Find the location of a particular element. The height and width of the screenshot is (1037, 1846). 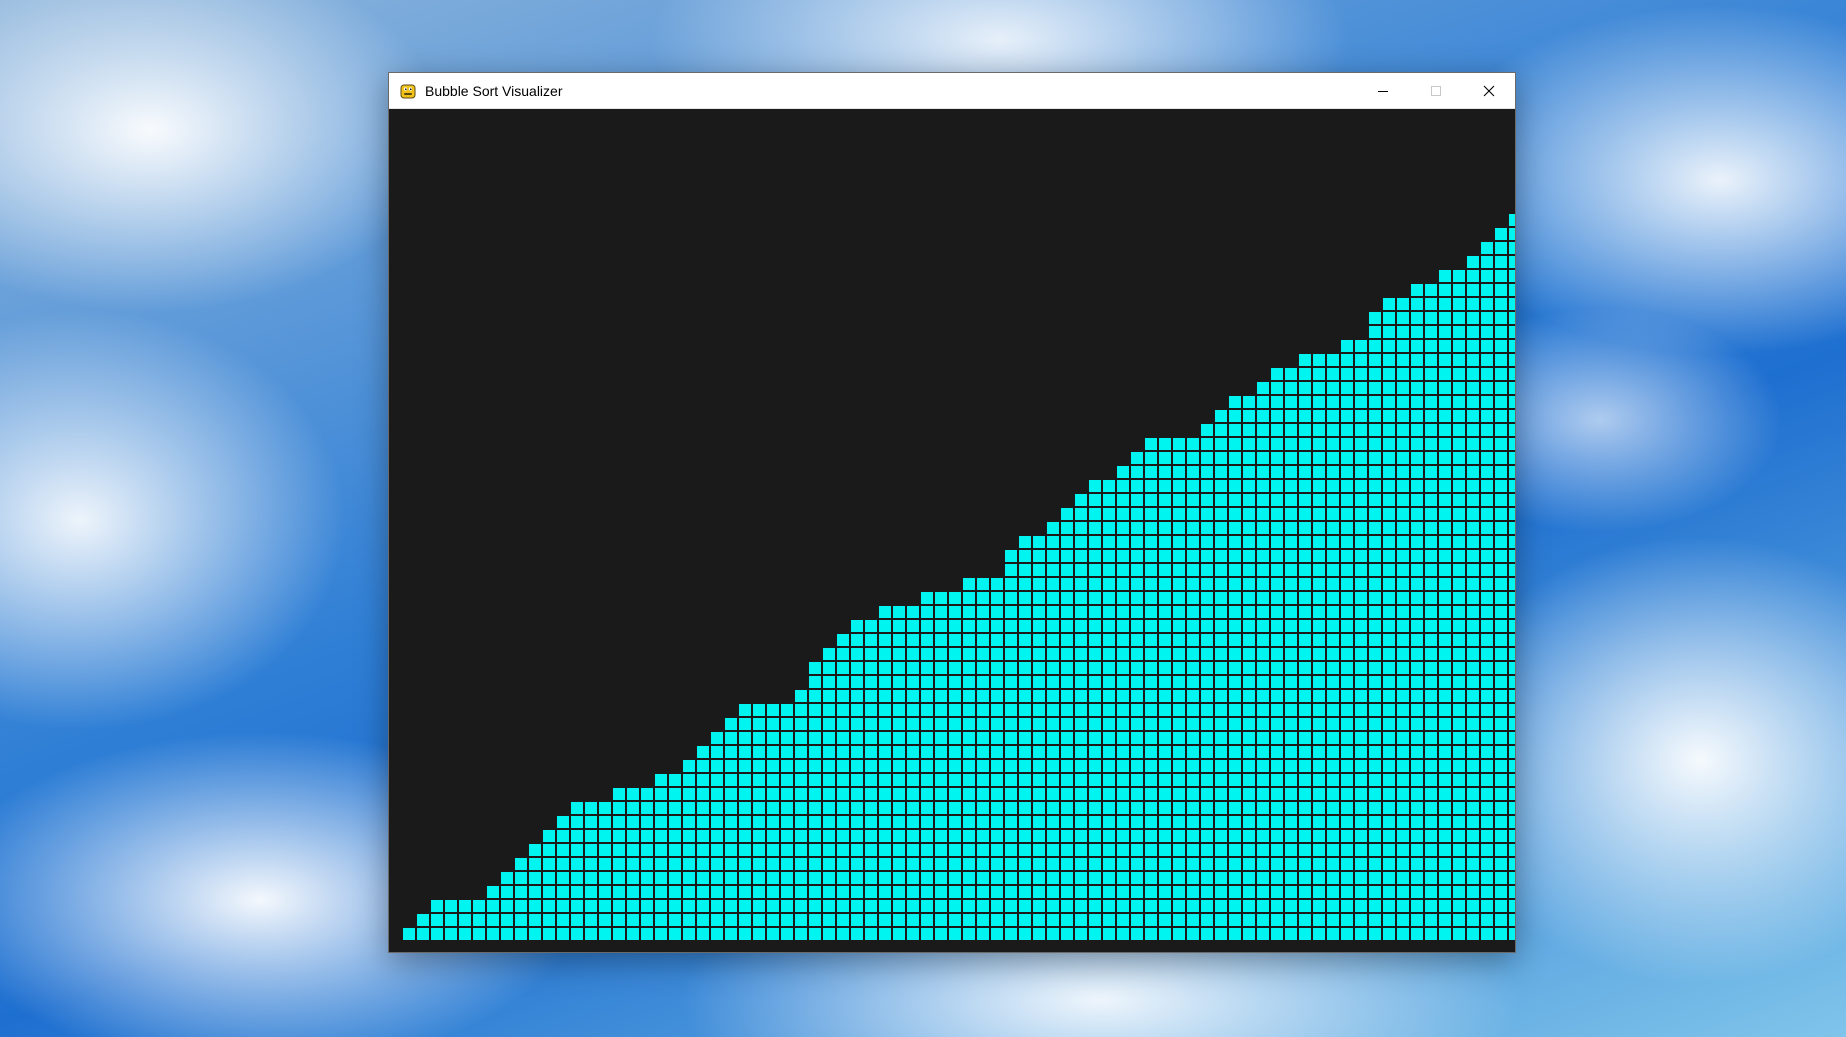

maximize-icon is located at coordinates (1436, 91).